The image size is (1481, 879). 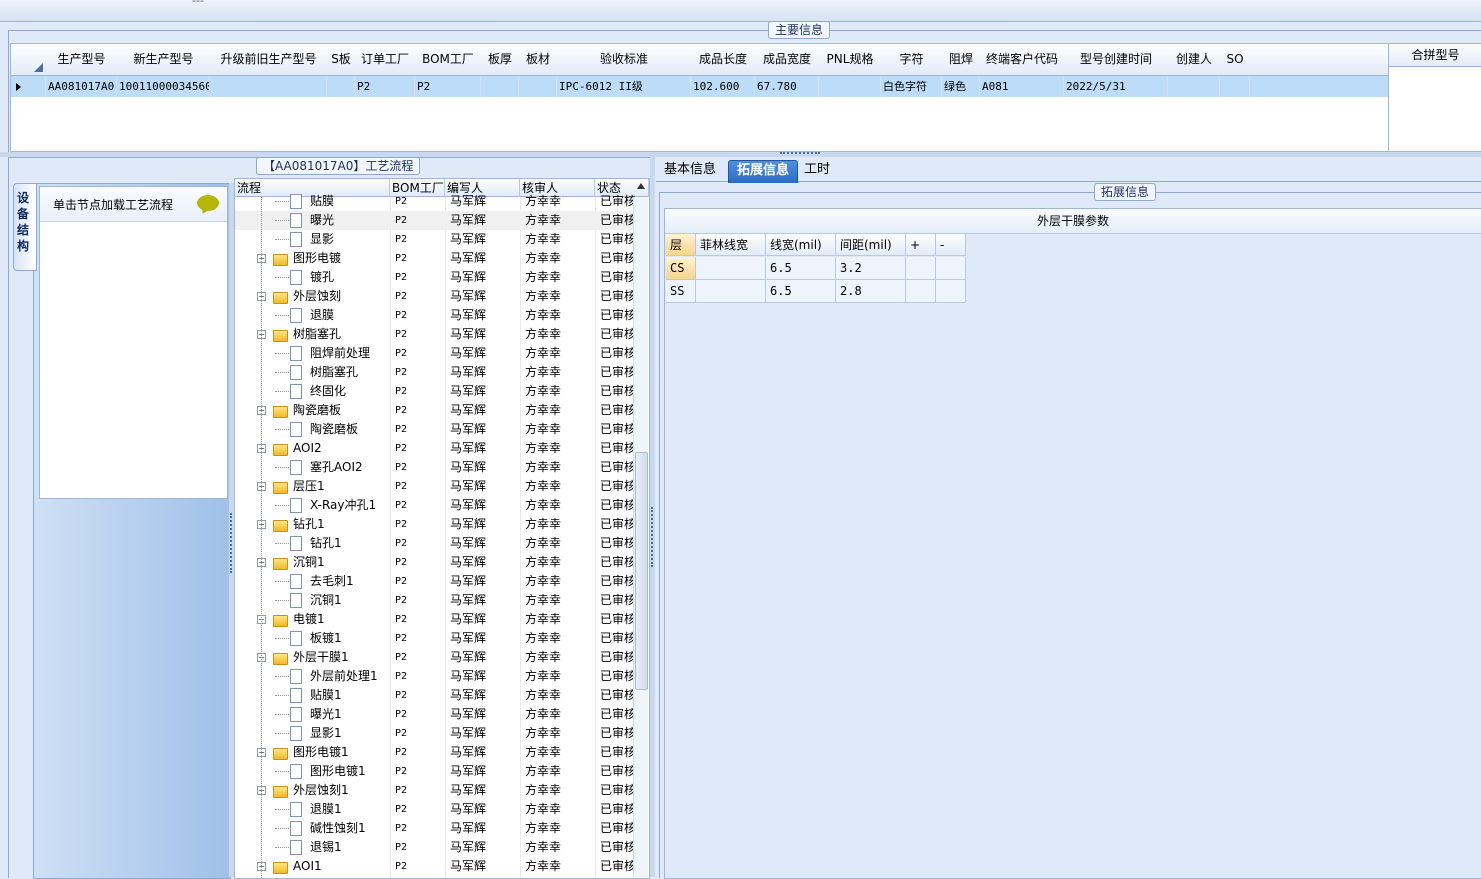 What do you see at coordinates (1235, 60) in the screenshot?
I see `col-header-17: SO` at bounding box center [1235, 60].